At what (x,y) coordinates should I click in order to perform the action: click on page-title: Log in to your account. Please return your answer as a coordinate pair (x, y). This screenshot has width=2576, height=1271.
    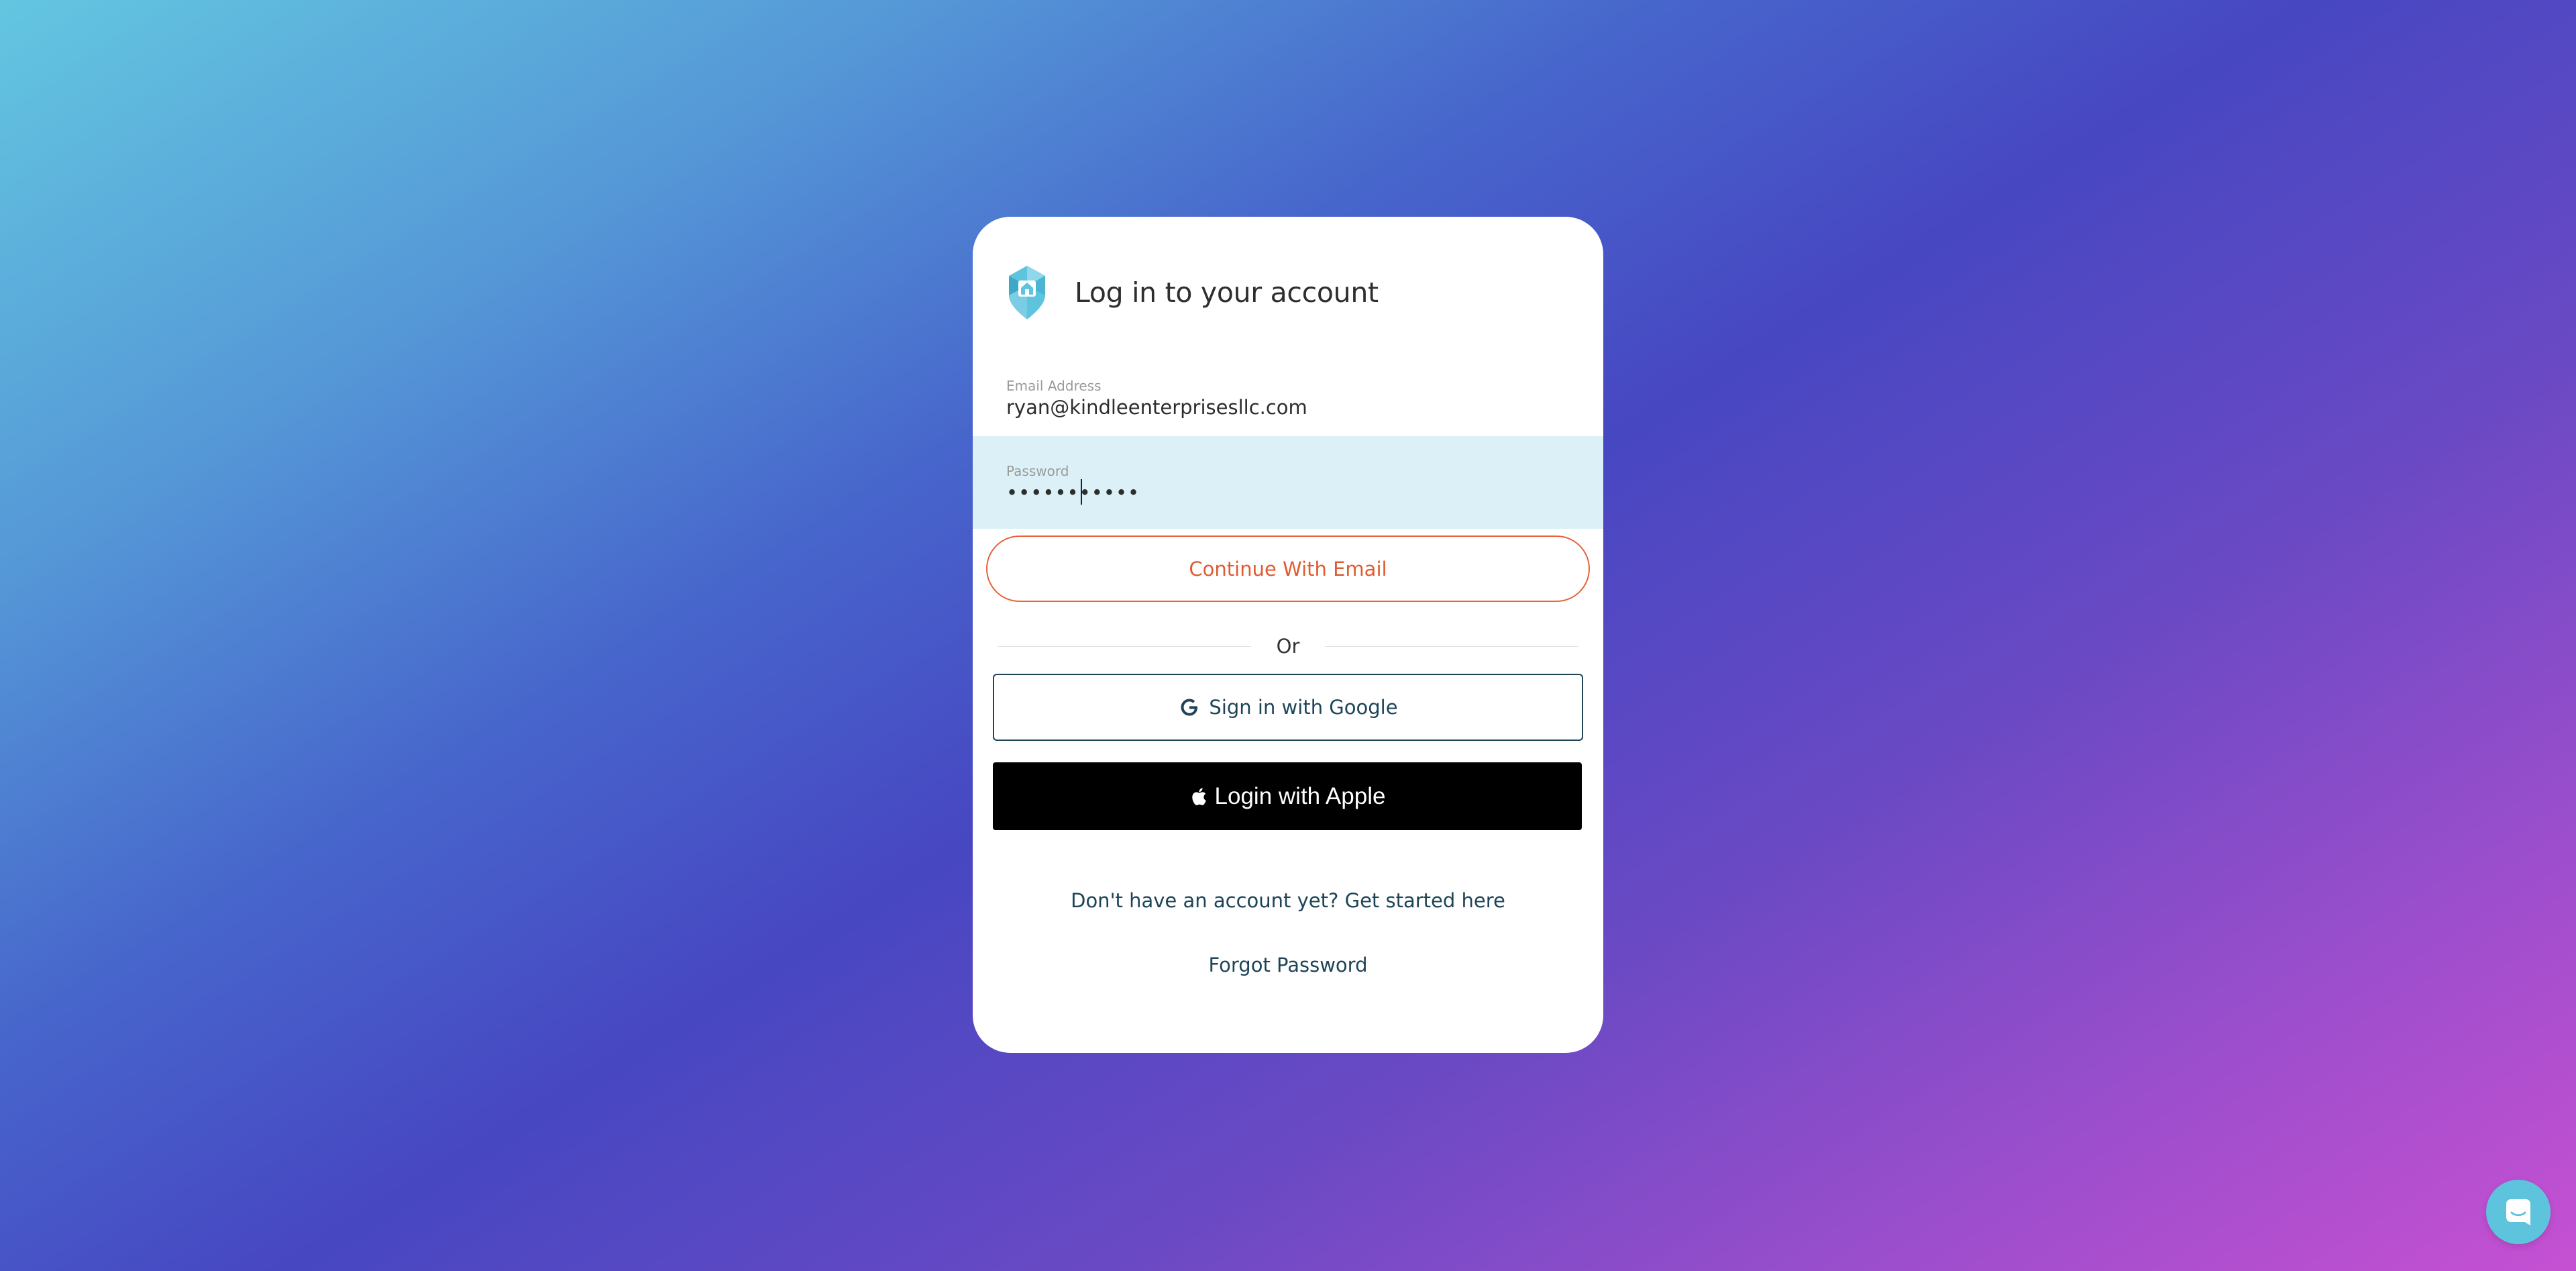
    Looking at the image, I should click on (1227, 292).